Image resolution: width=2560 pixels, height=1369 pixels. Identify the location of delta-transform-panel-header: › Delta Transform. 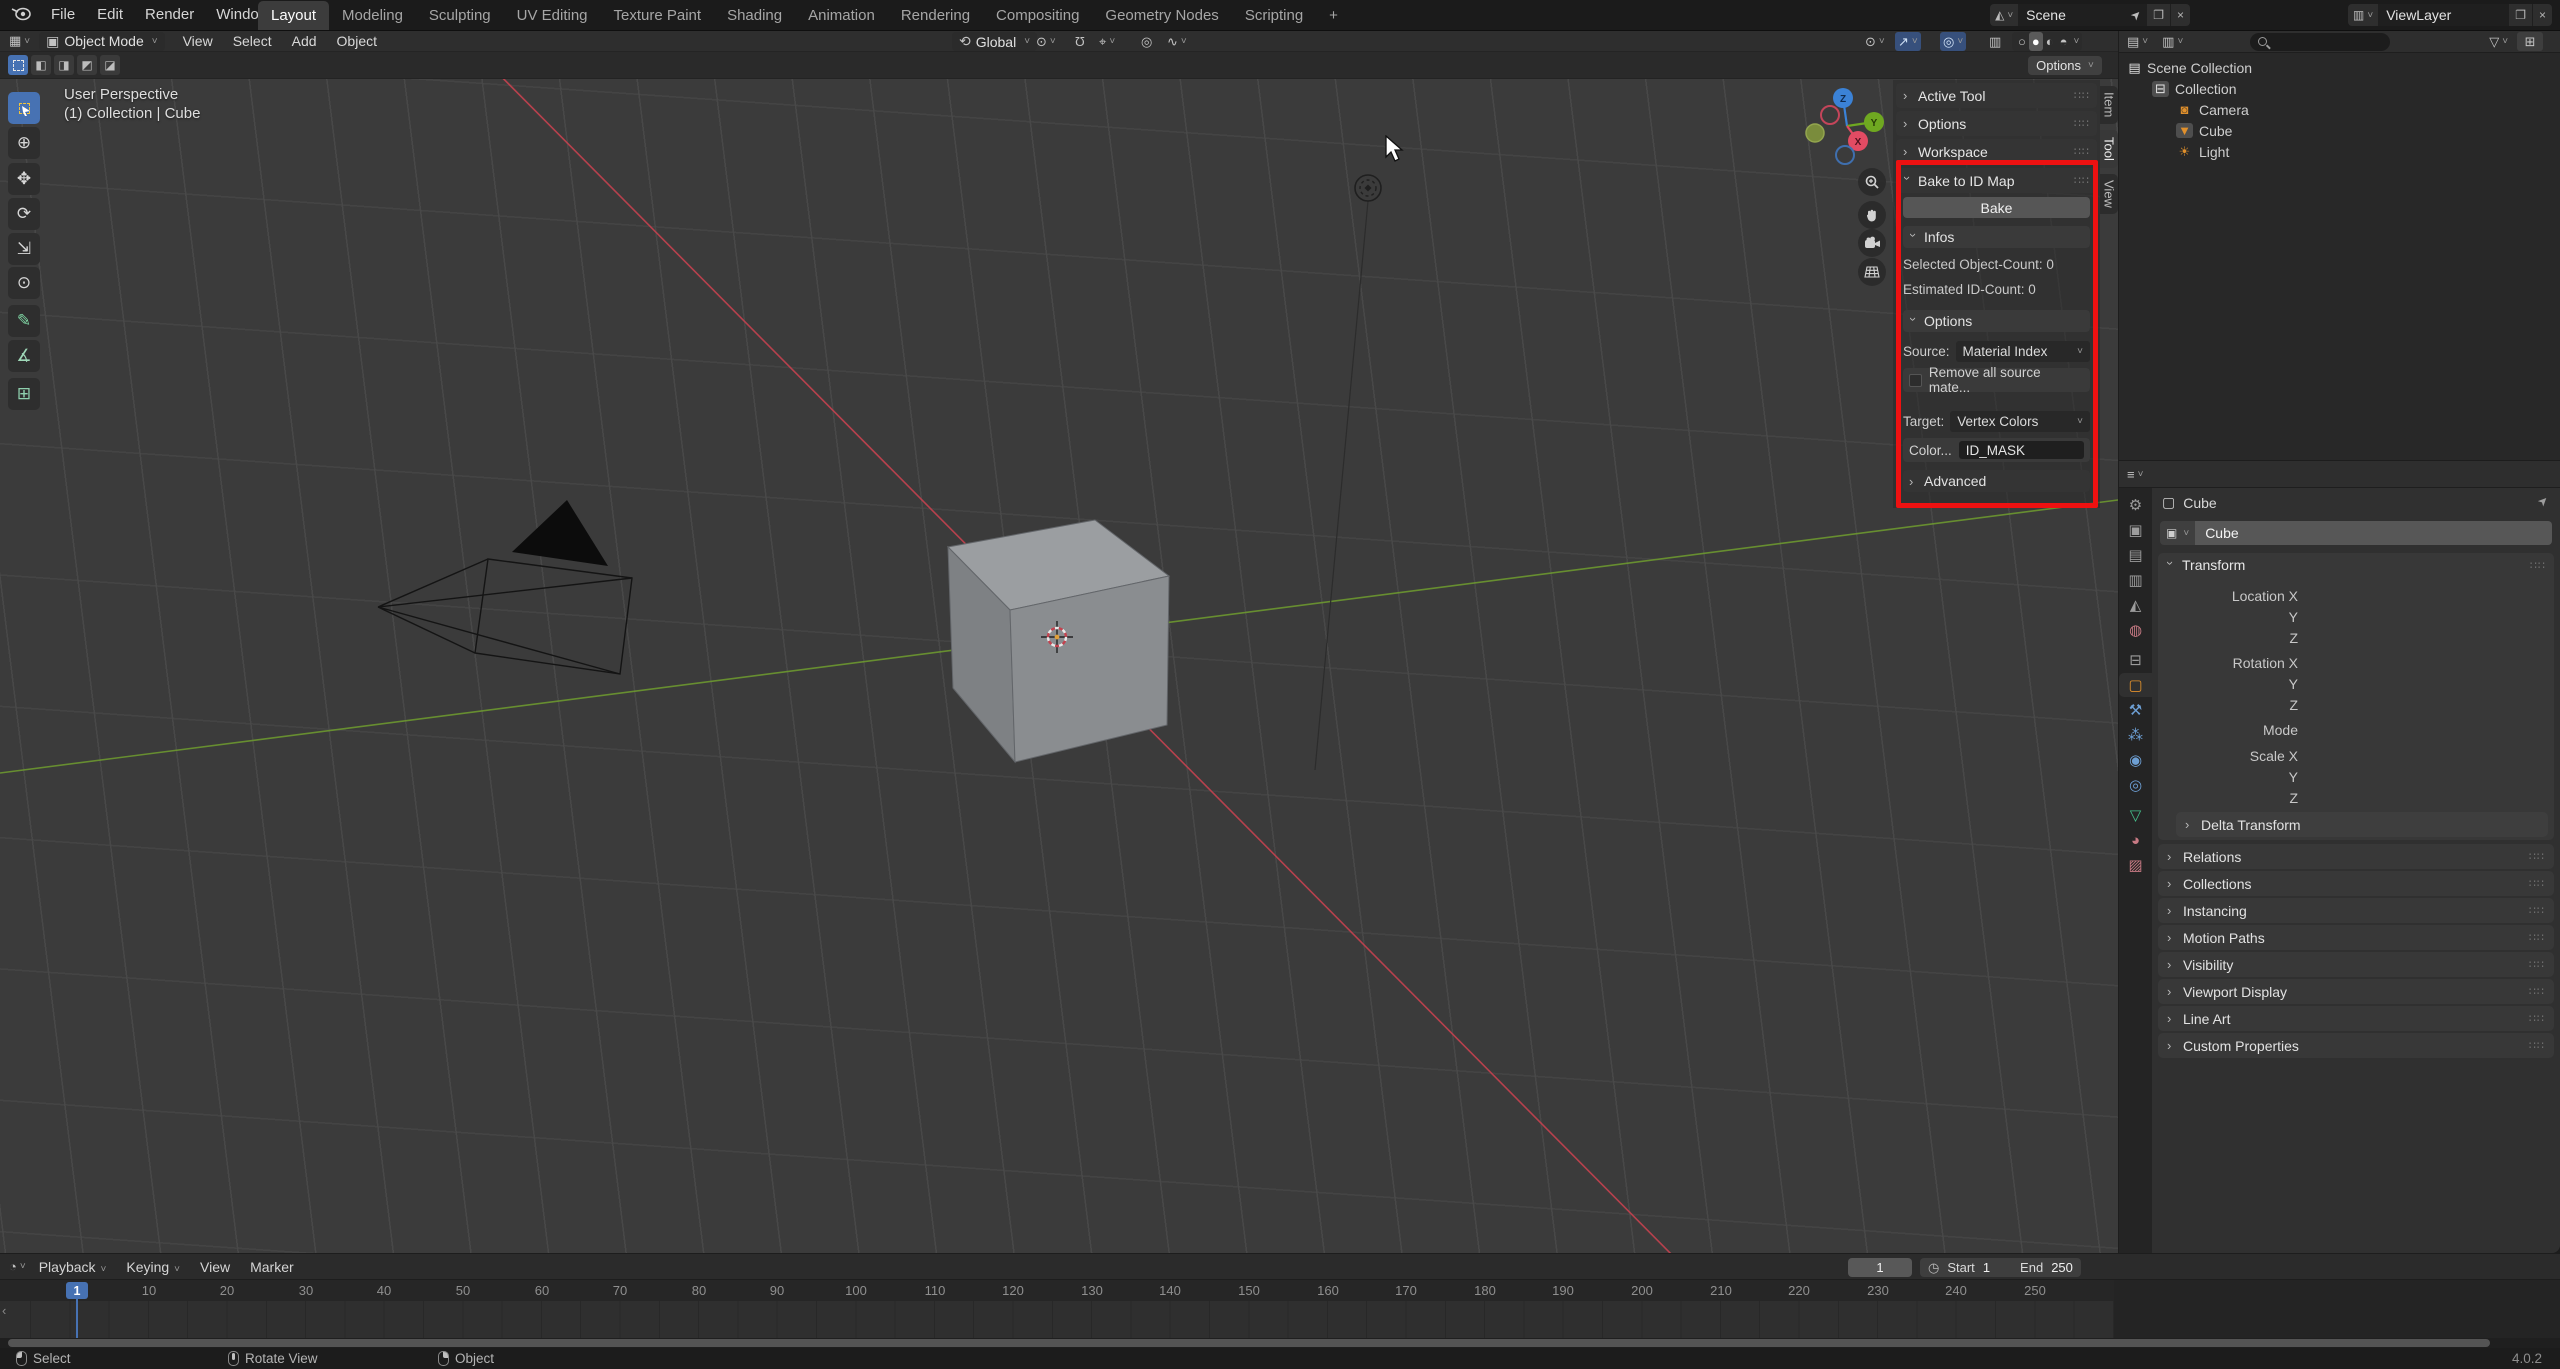
(2362, 824).